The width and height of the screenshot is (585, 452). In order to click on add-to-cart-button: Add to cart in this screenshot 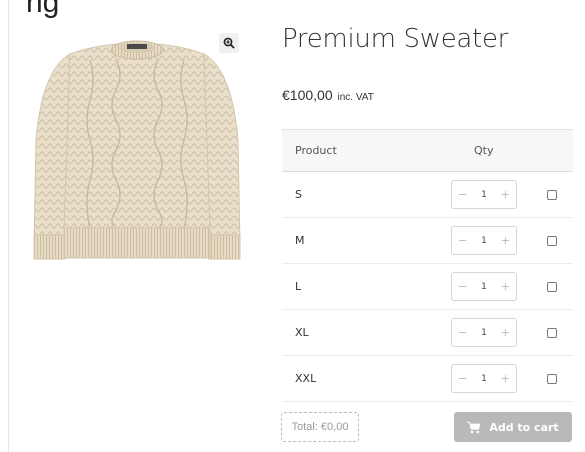, I will do `click(513, 427)`.